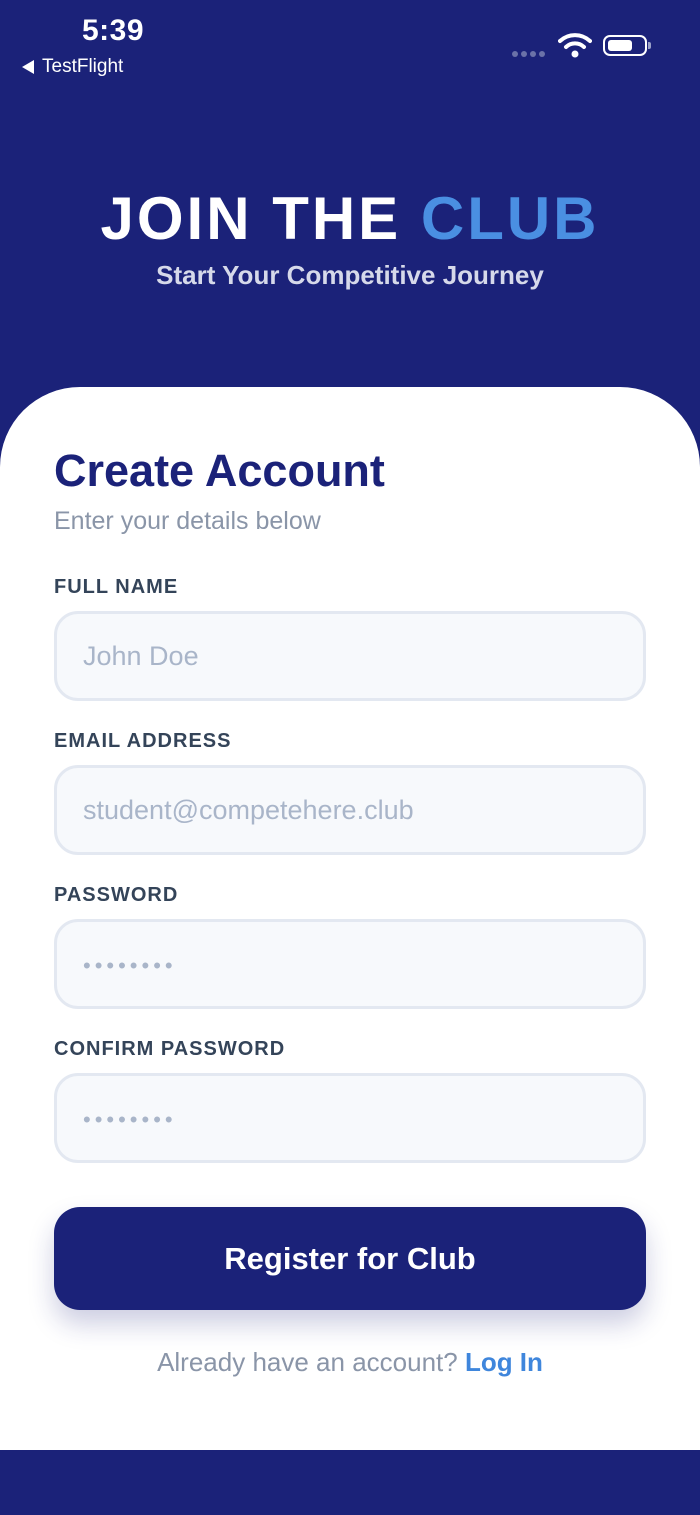 This screenshot has width=700, height=1515. What do you see at coordinates (143, 741) in the screenshot?
I see `email-label: EMAIL ADDRESS` at bounding box center [143, 741].